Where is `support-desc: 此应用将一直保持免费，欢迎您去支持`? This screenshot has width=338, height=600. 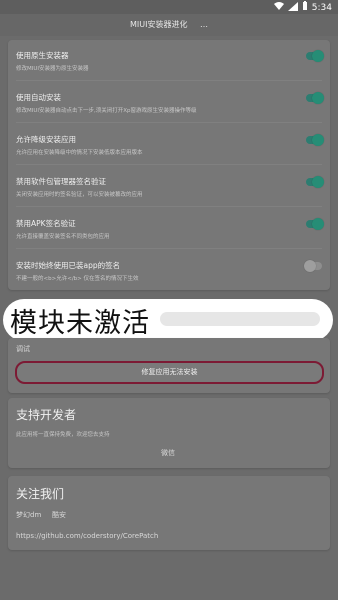 support-desc: 此应用将一直保持免费，欢迎您去支持 is located at coordinates (63, 435).